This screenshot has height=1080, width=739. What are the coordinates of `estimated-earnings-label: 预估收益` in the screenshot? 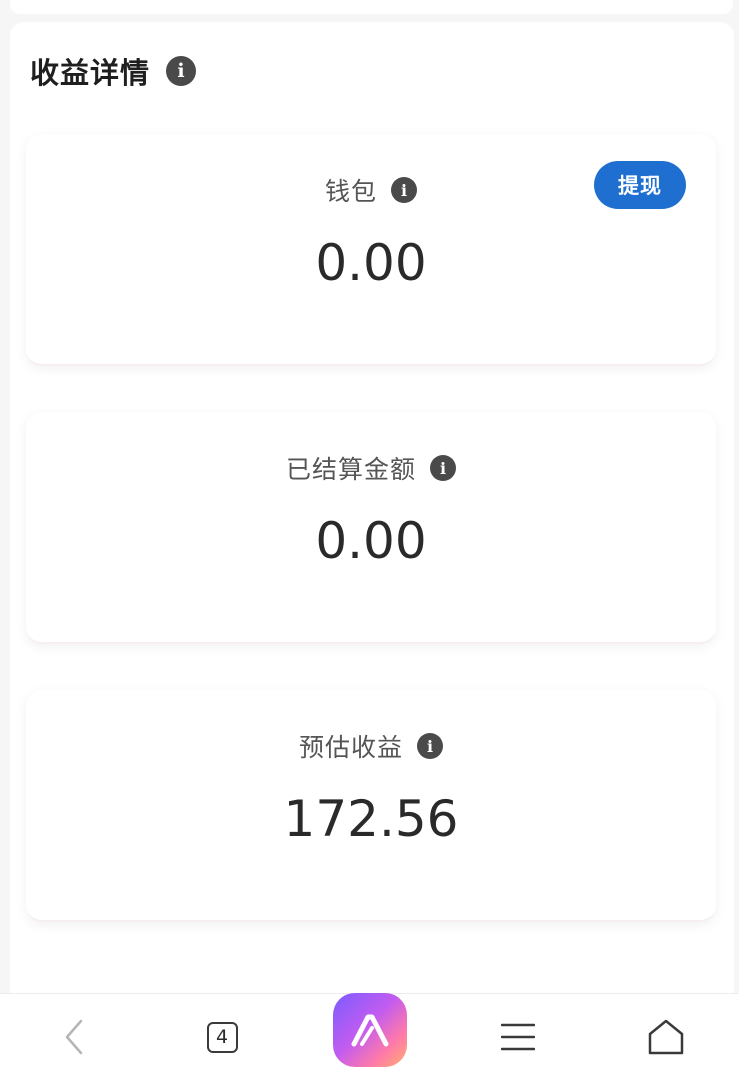 It's located at (350, 747).